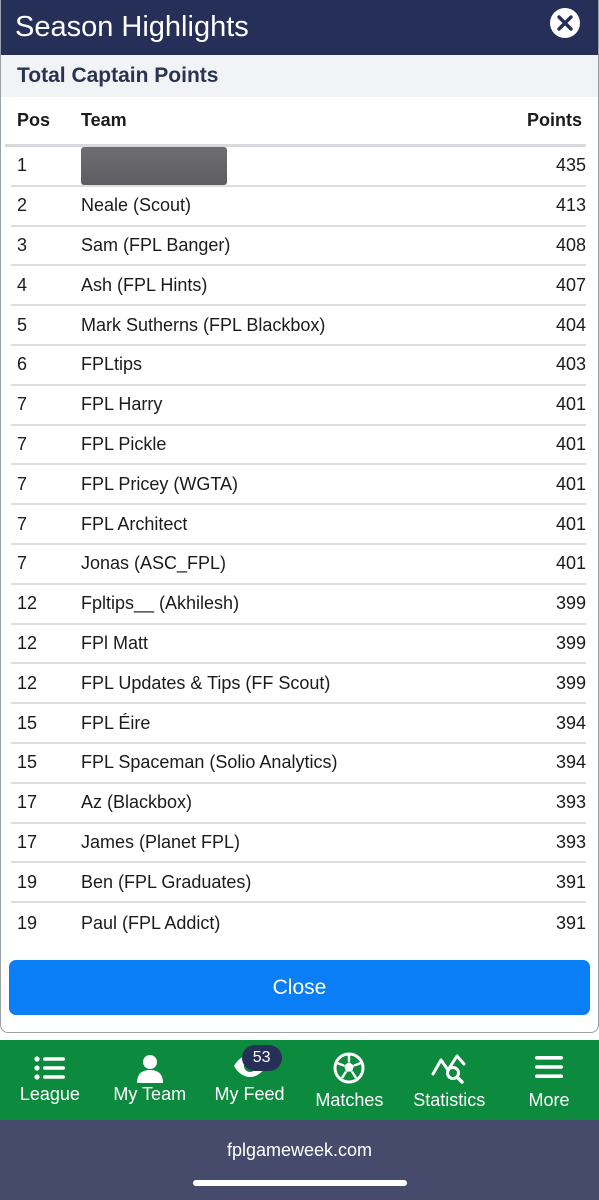 The image size is (599, 1200). What do you see at coordinates (151, 922) in the screenshot?
I see `row-team: Paul (FPL Addict)` at bounding box center [151, 922].